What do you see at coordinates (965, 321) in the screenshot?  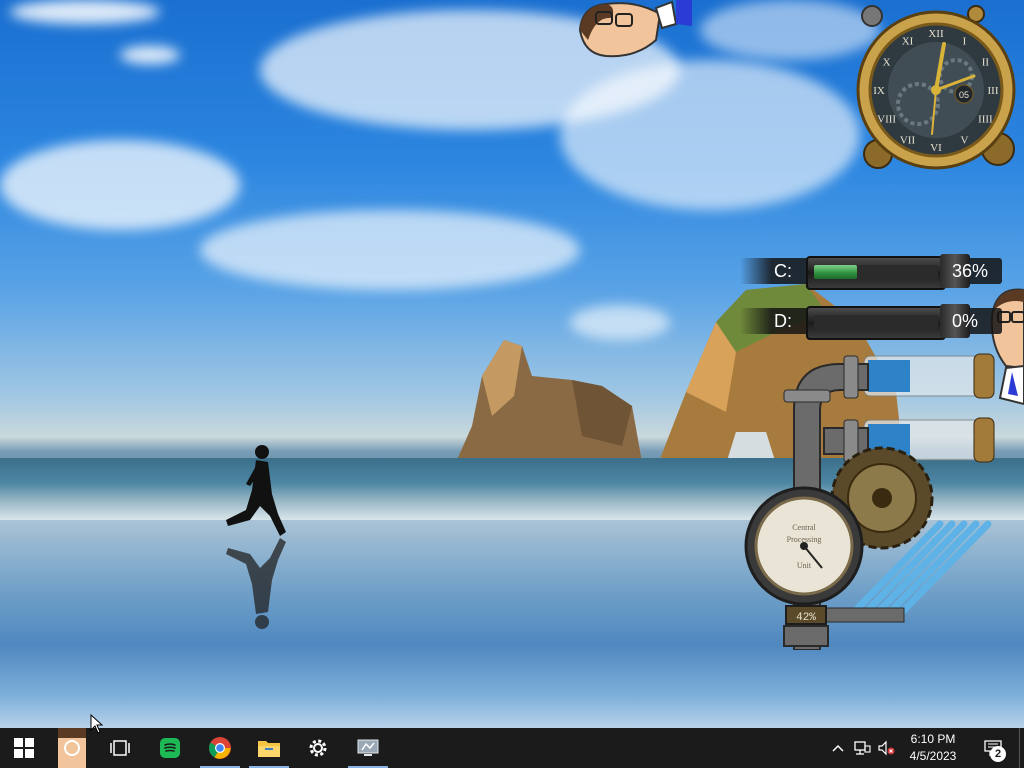 I see `drive-usage-percent: 0%` at bounding box center [965, 321].